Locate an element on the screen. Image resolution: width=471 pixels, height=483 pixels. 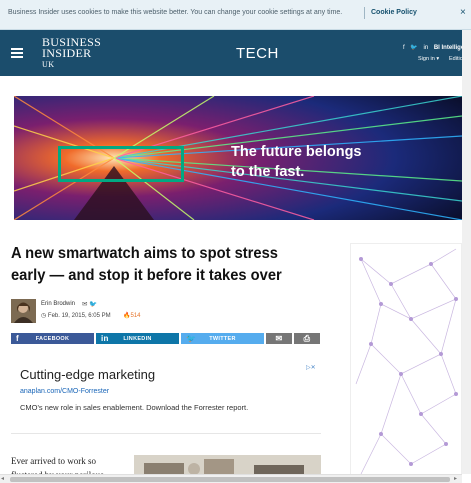
section-title: TECH is located at coordinates (257, 53).